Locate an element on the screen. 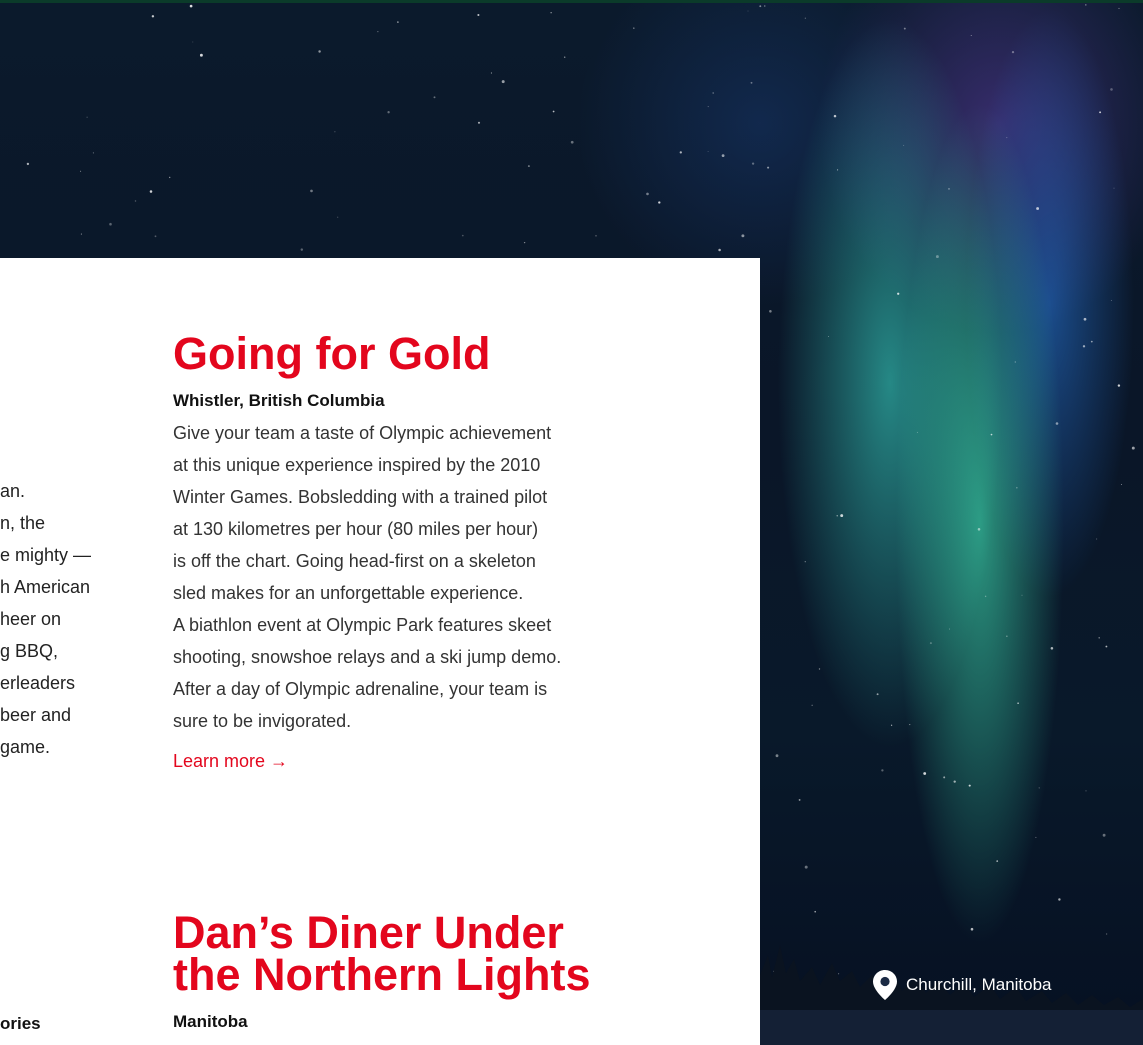  location-caption-text: Churchill, Manitoba is located at coordinates (979, 984).